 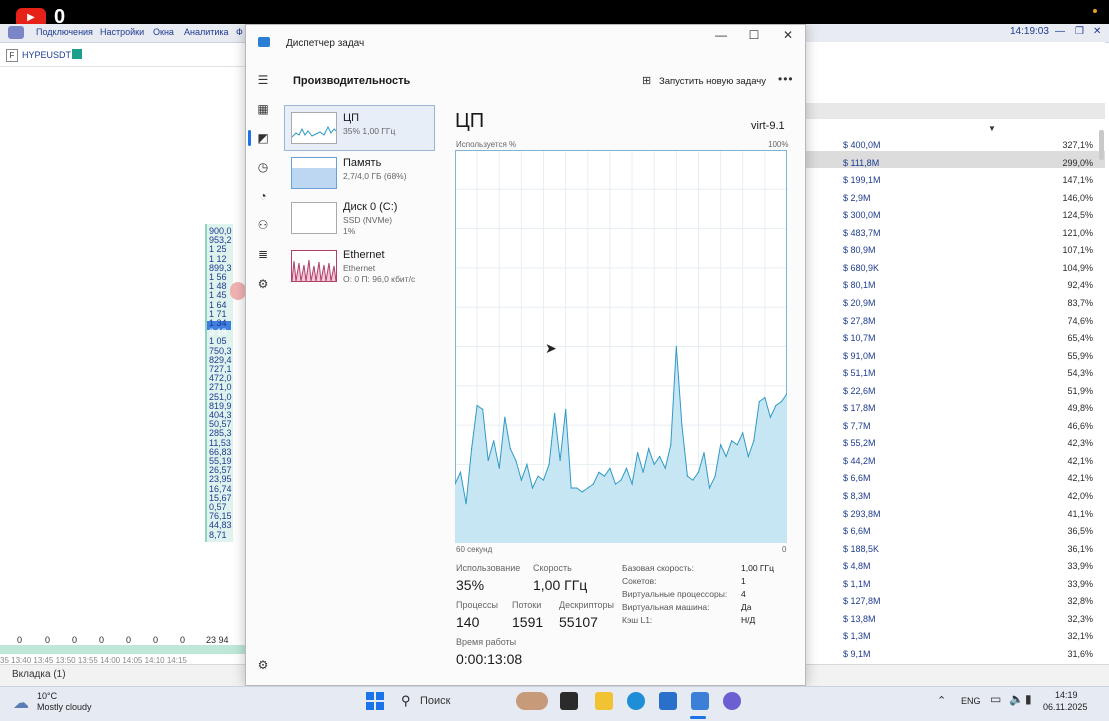 I want to click on users-icon: ⚇, so click(x=263, y=225).